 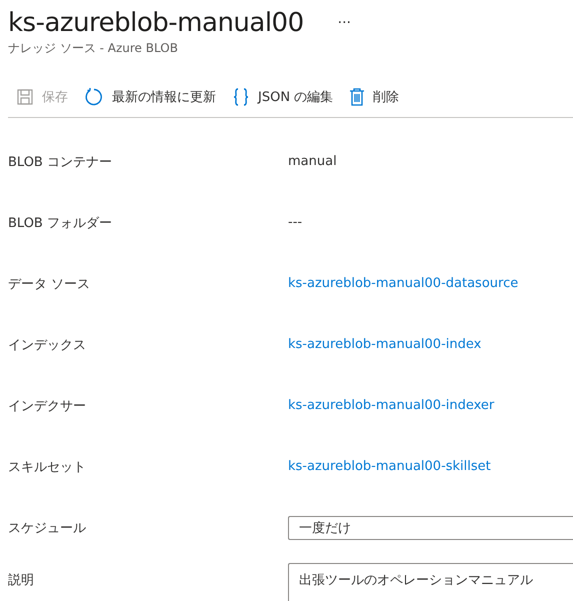 What do you see at coordinates (374, 97) in the screenshot?
I see `delete-button: 削除` at bounding box center [374, 97].